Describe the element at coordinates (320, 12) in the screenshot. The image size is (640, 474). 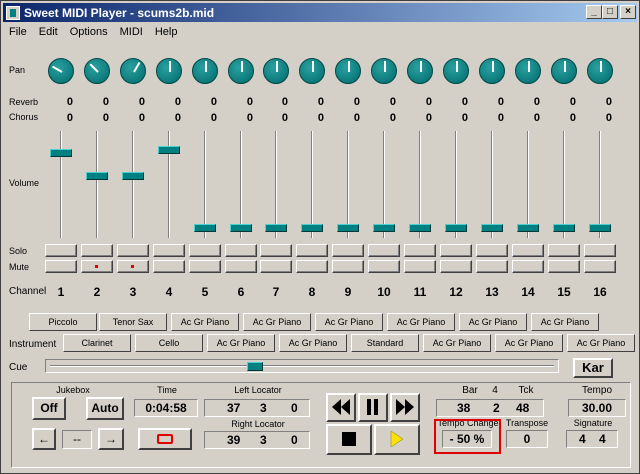
I see `title-bar: Sweet MIDI Player - scums2b.mid _ □ ×` at that location.